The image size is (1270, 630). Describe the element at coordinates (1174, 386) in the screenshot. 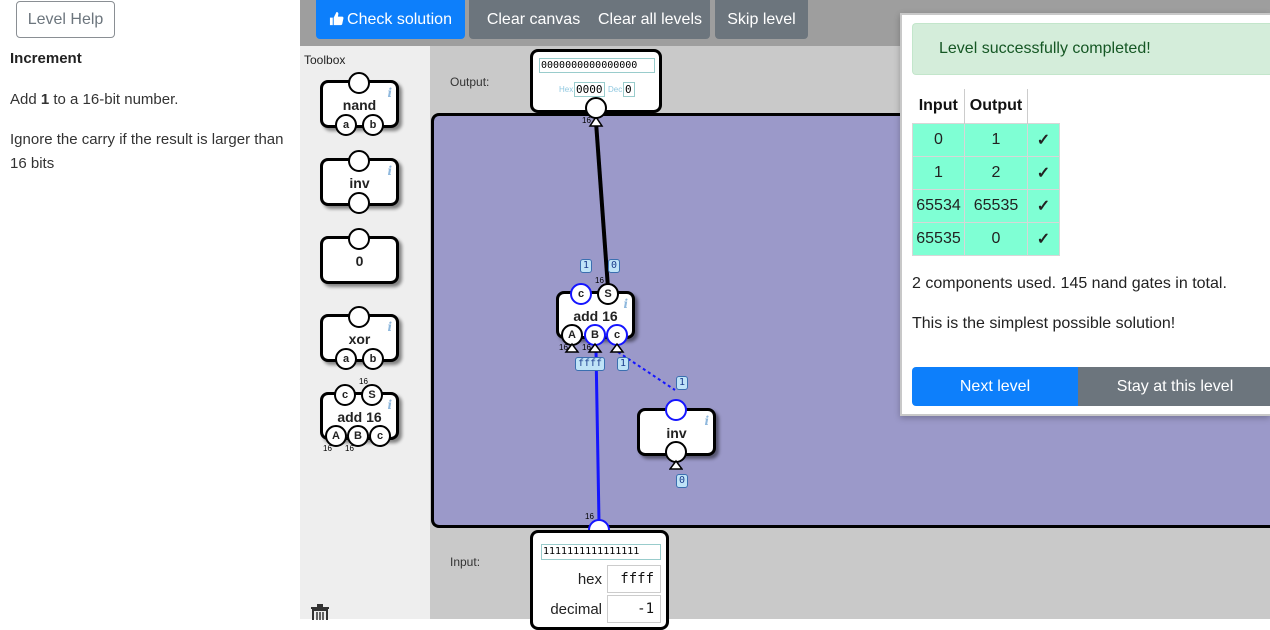

I see `stay-level-button: Stay at this level` at that location.